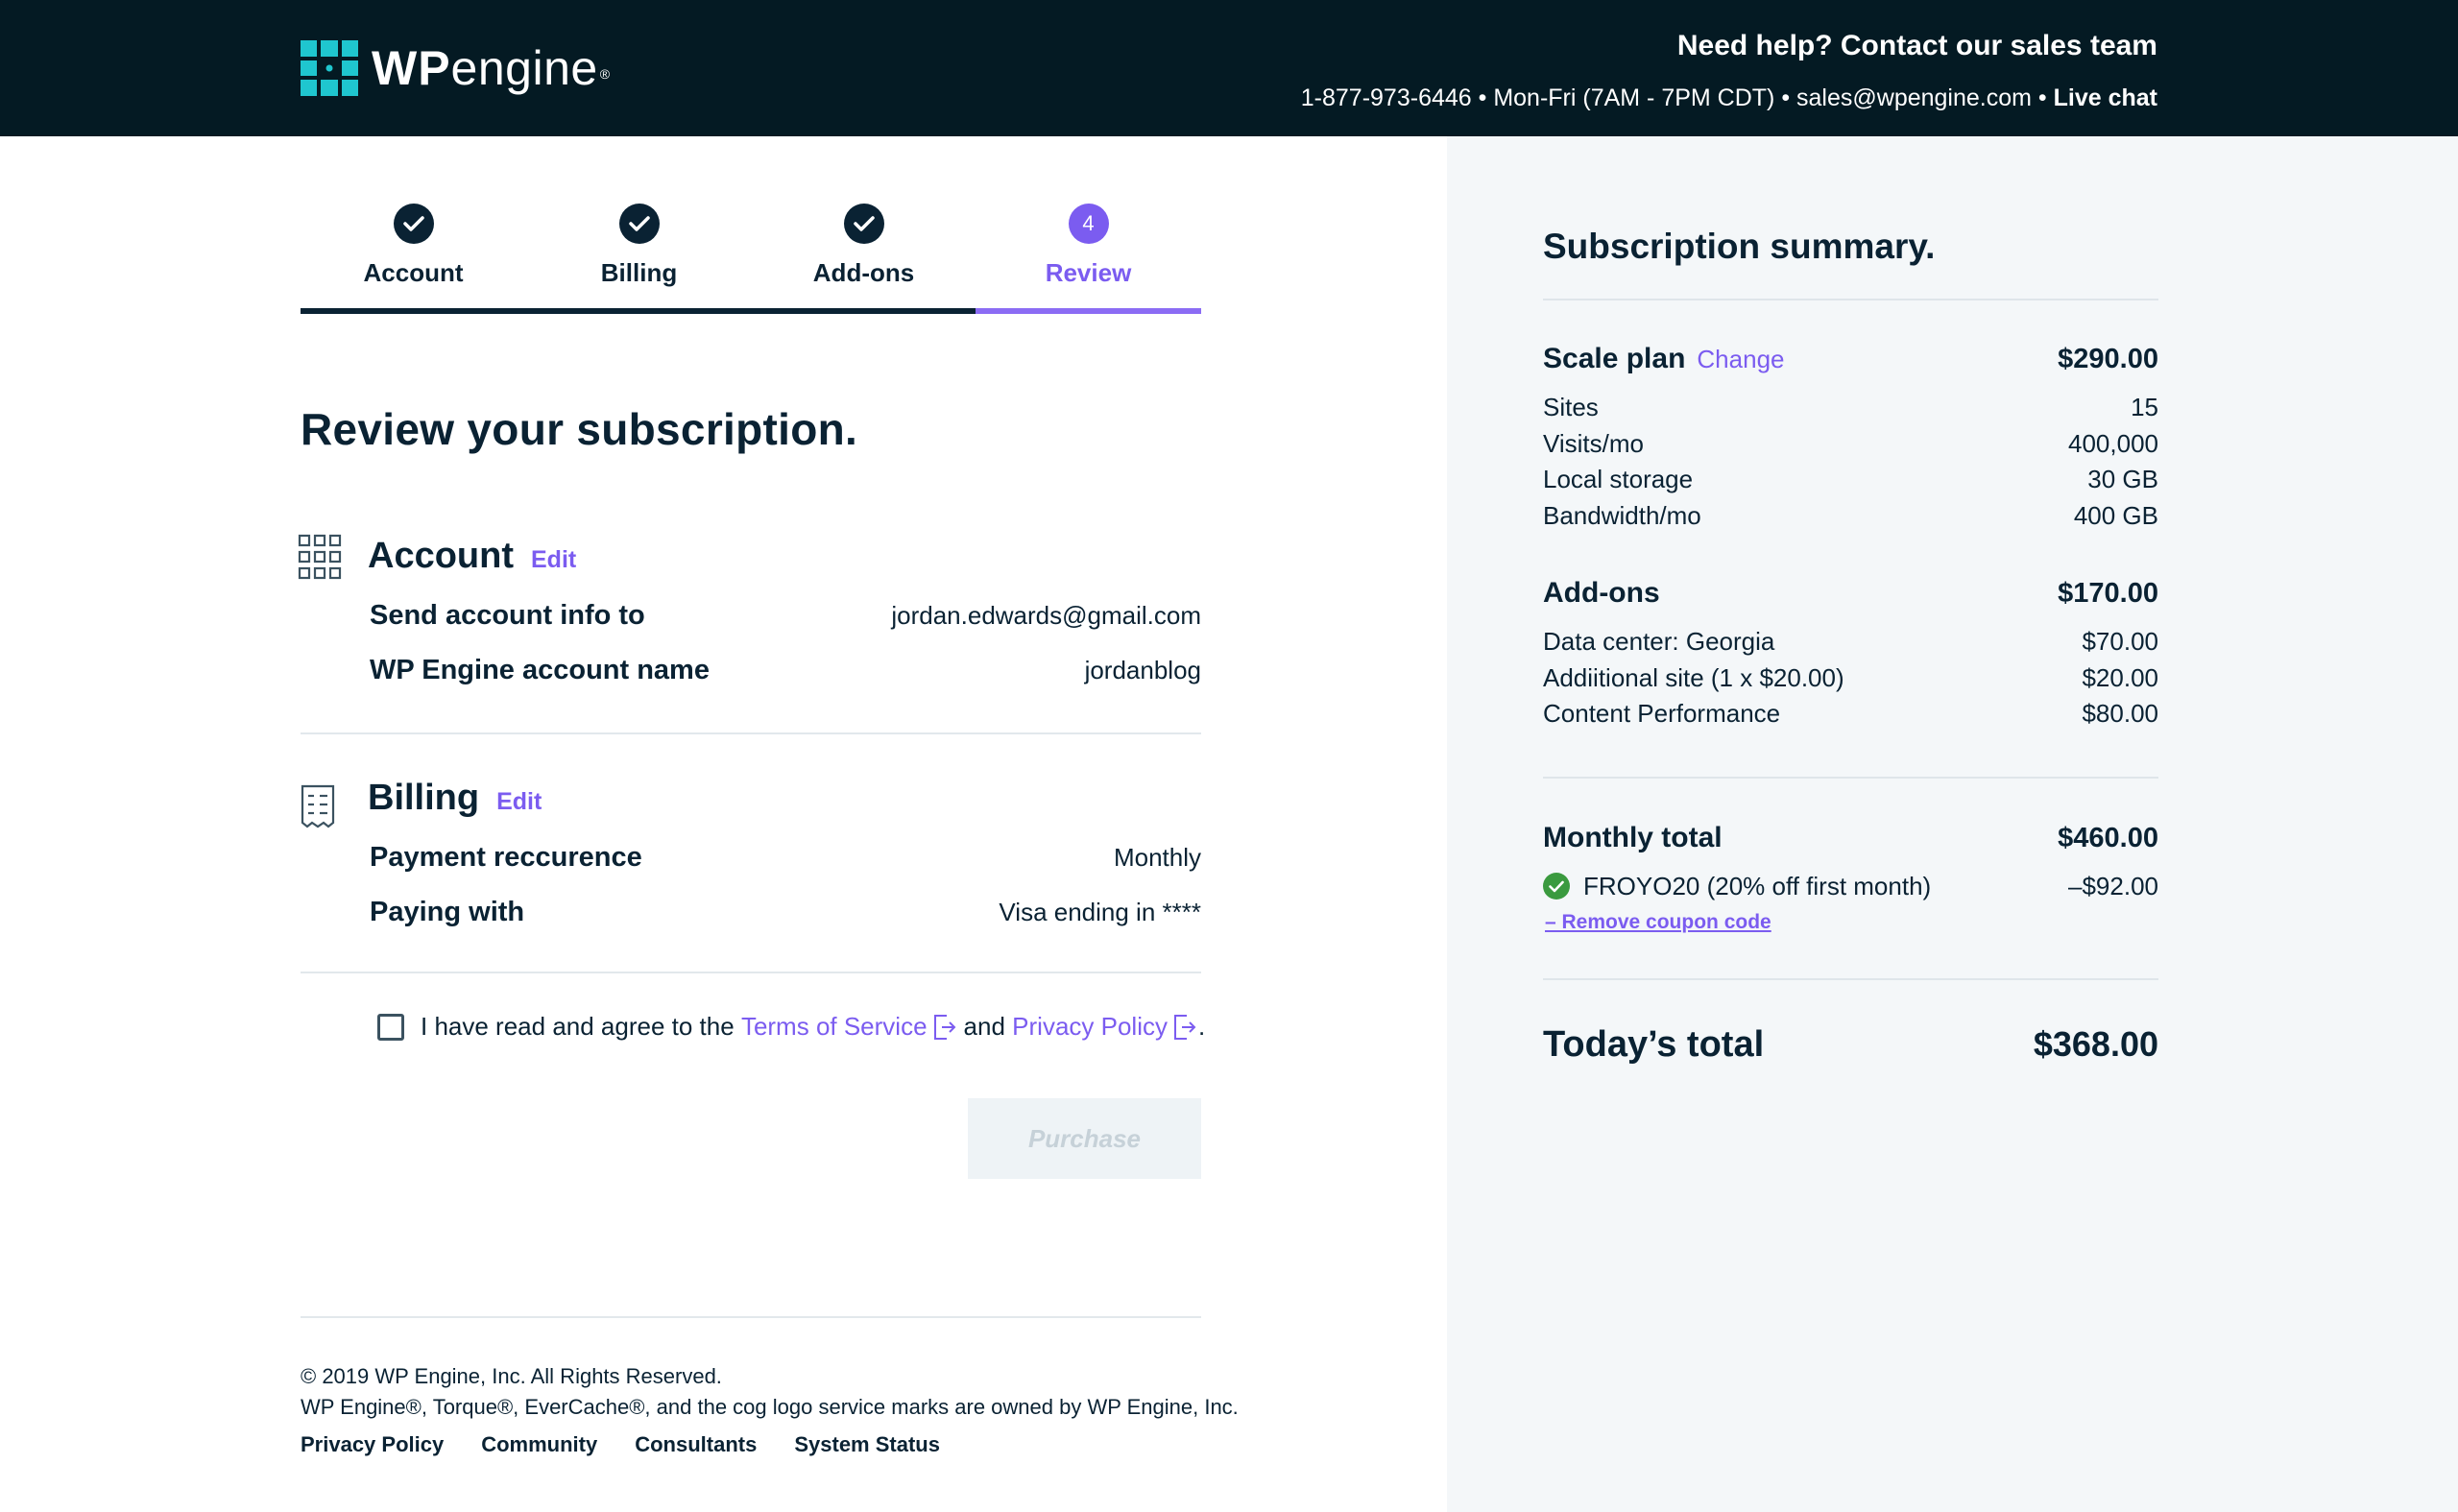  I want to click on external-link-icon, so click(1185, 1027).